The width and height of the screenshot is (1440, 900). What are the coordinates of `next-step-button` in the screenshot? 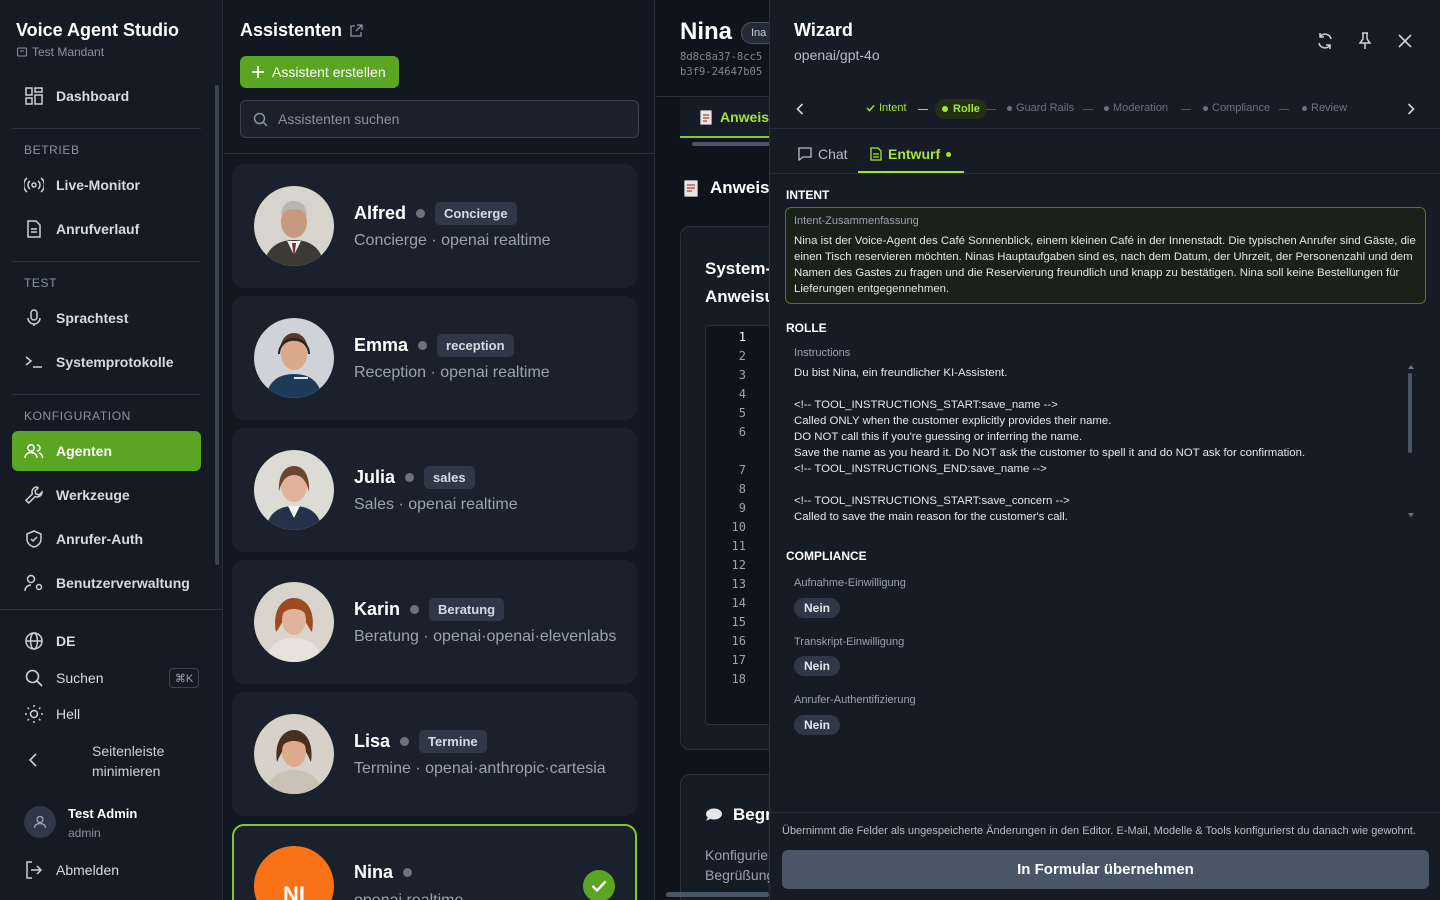 It's located at (1411, 109).